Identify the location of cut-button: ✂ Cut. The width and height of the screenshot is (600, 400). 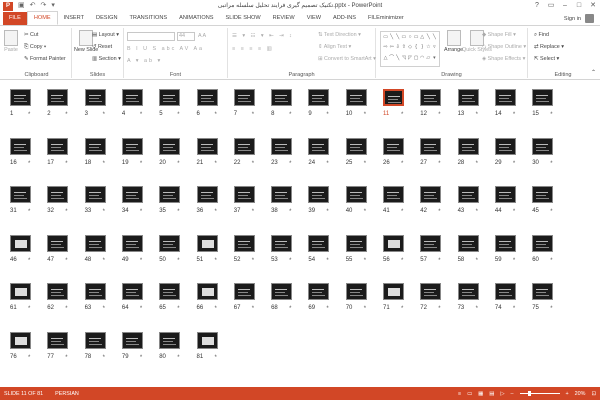
(31, 35).